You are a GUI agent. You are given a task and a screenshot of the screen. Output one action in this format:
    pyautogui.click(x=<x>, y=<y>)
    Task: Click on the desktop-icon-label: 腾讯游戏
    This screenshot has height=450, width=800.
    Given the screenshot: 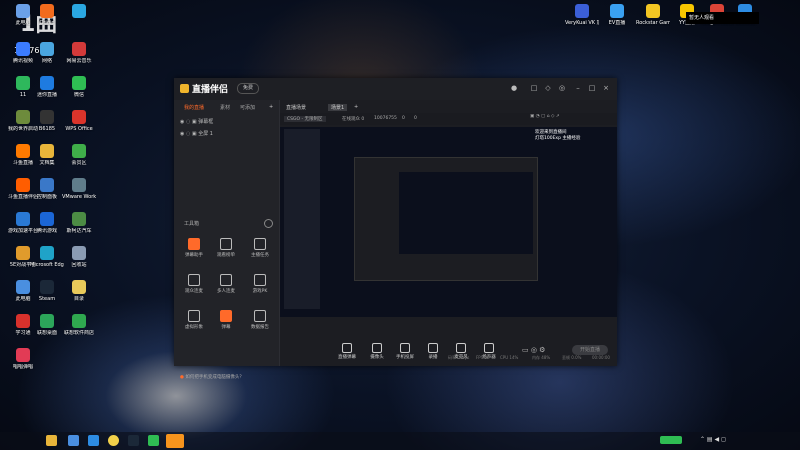 What is the action you would take?
    pyautogui.click(x=46, y=231)
    